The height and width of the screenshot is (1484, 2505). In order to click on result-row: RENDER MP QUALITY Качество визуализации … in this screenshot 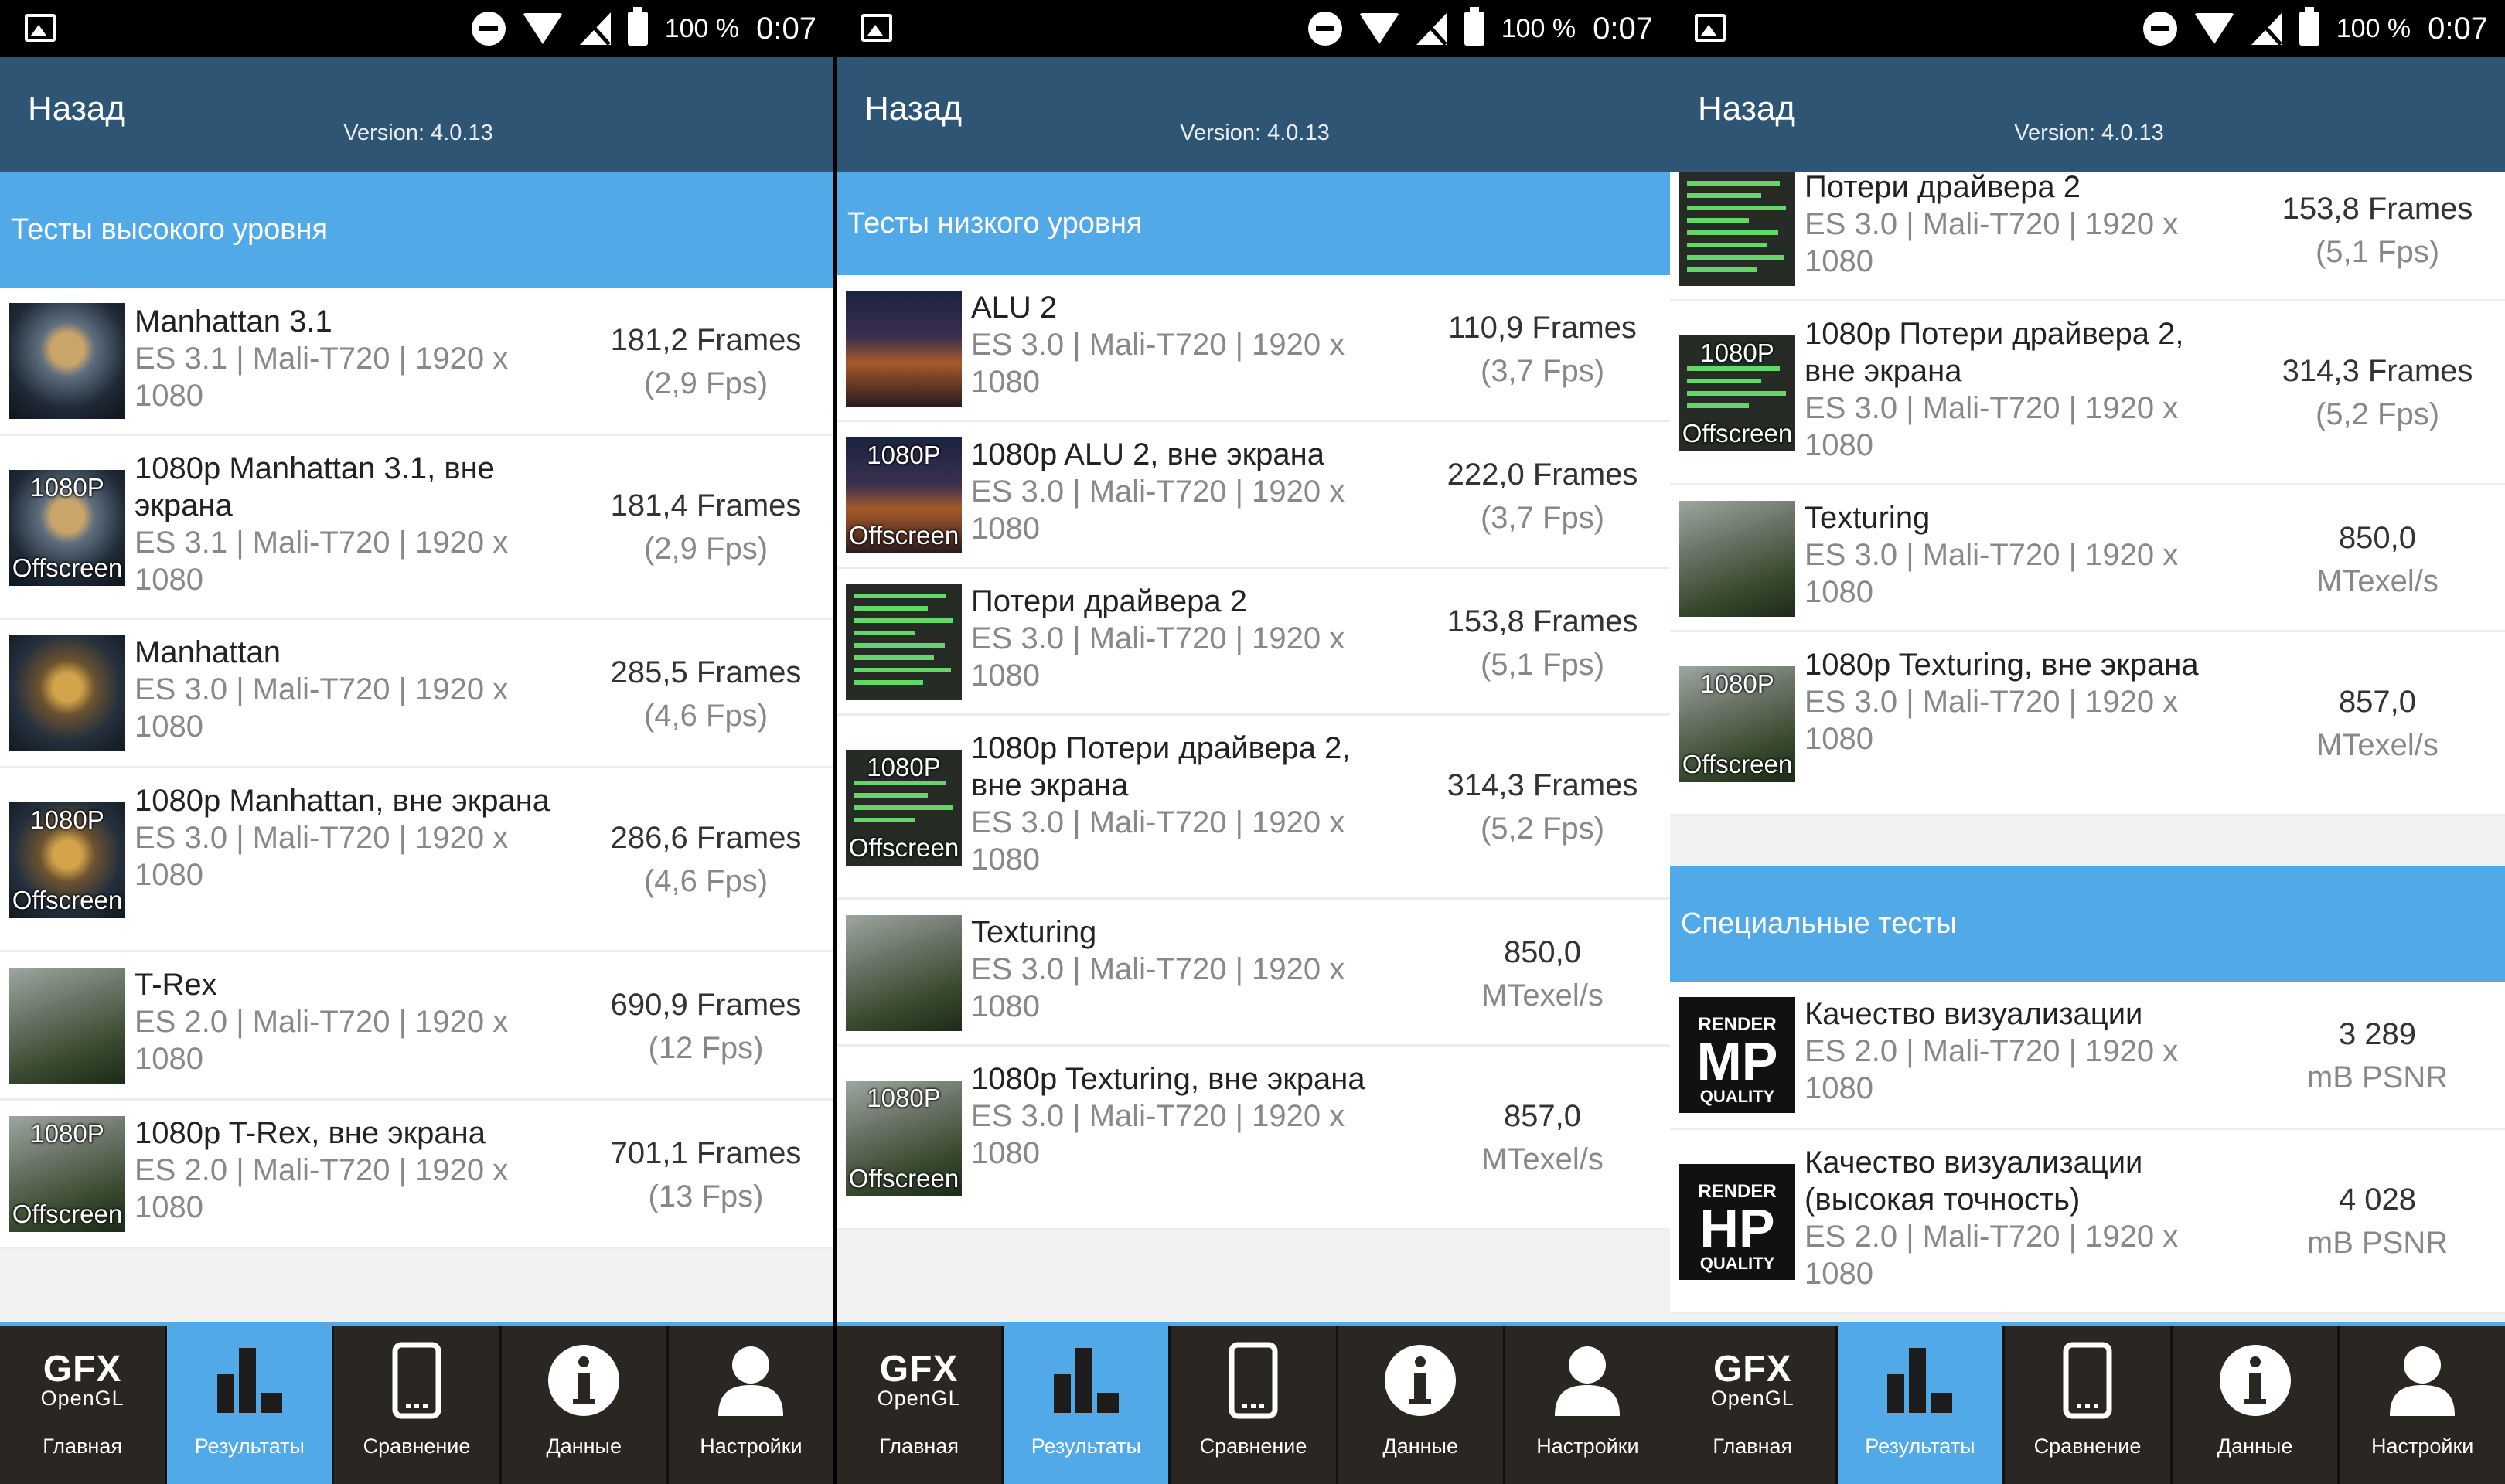, I will do `click(2087, 1056)`.